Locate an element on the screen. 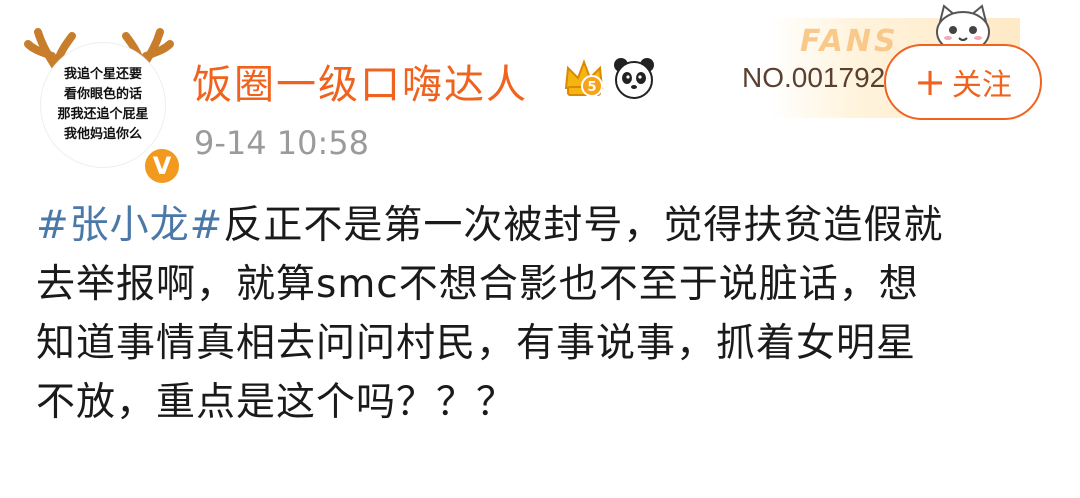  username: 饭圈一级口嗨达人 is located at coordinates (360, 81).